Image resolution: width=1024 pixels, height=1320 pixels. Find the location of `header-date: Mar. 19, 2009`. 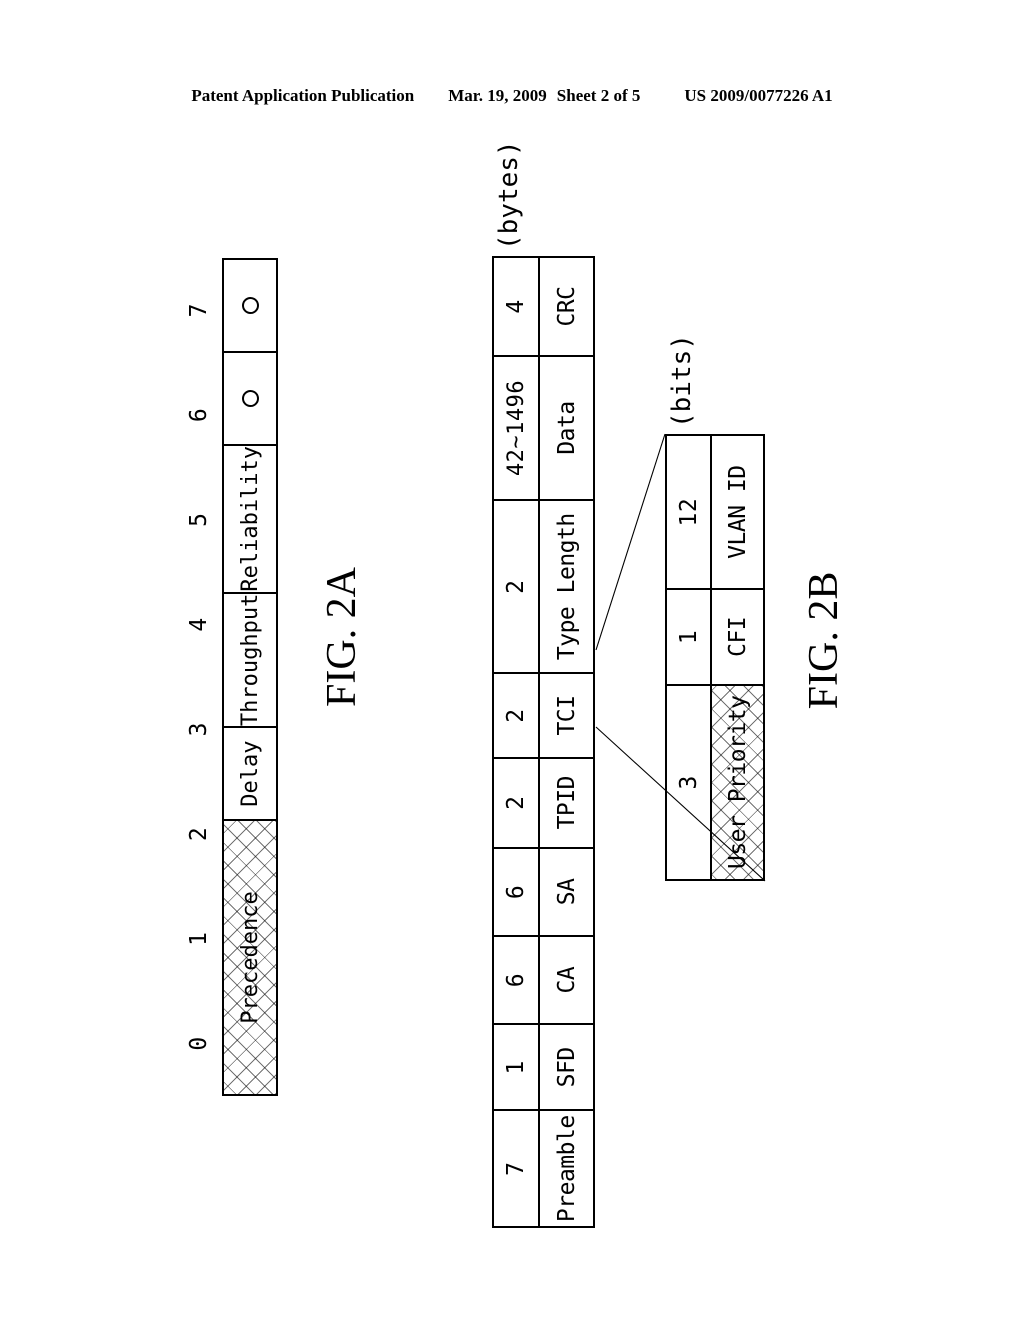

header-date: Mar. 19, 2009 is located at coordinates (497, 95).